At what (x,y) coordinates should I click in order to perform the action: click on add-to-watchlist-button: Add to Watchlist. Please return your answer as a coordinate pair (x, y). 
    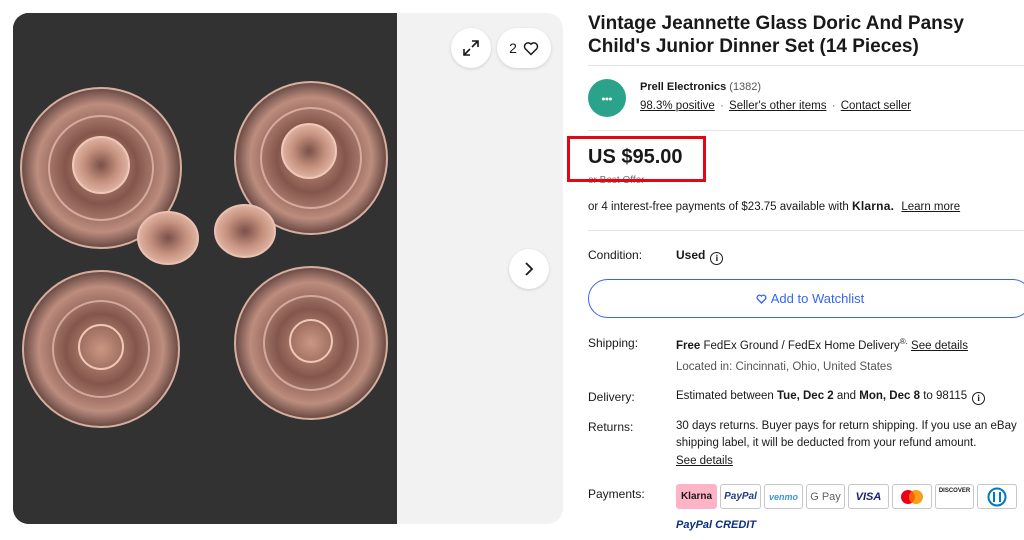
    Looking at the image, I should click on (806, 298).